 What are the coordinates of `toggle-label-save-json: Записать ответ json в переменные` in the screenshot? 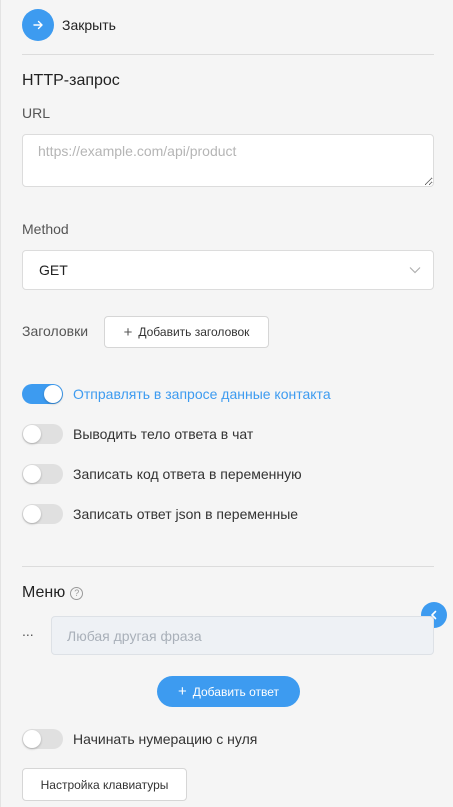 It's located at (186, 514).